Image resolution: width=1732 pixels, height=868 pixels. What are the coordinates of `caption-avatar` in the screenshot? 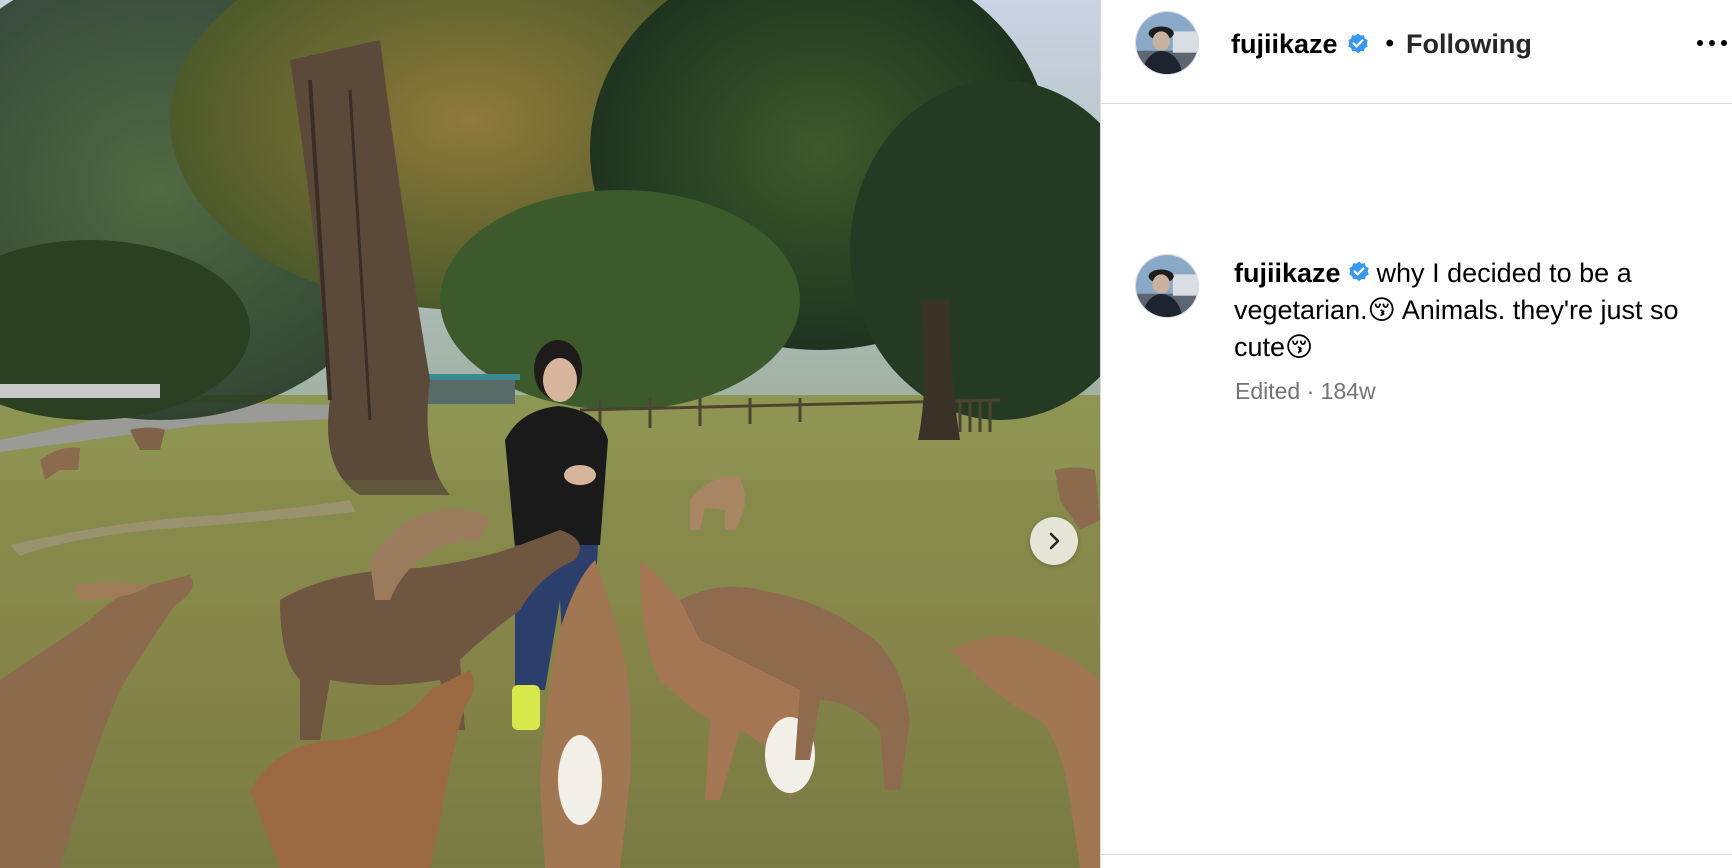 It's located at (1167, 286).